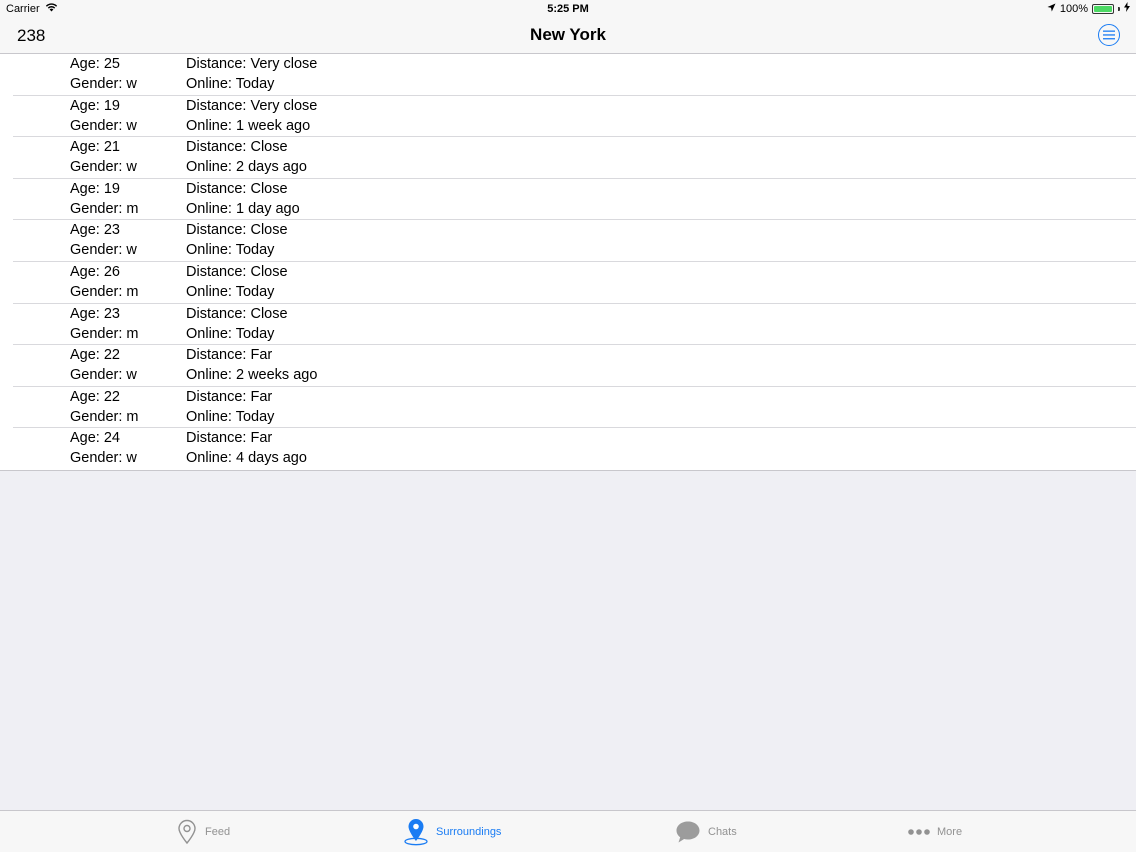 The width and height of the screenshot is (1136, 852). I want to click on tab-surroundings-label: Surroundings, so click(469, 832).